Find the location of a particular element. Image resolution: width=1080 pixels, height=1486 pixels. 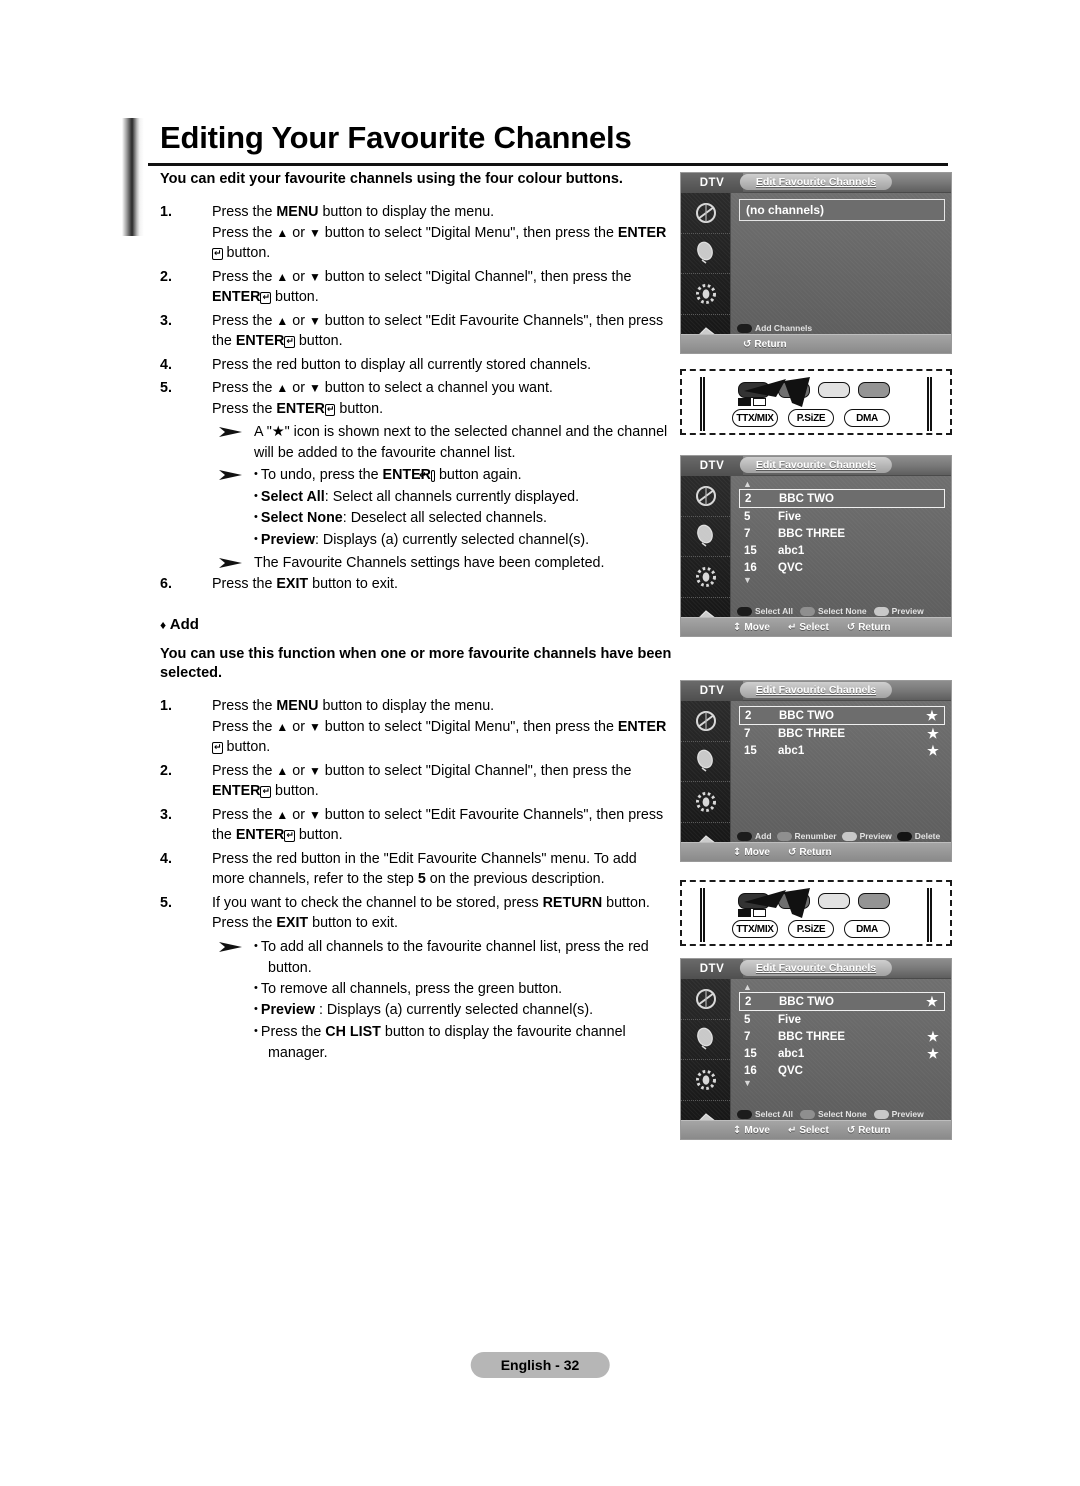

channel-list: 2 BBC TWO ★ 5 Five 7 BBC THREE ★ 15 abc1 ★ 16 QVC is located at coordinates (842, 1035).